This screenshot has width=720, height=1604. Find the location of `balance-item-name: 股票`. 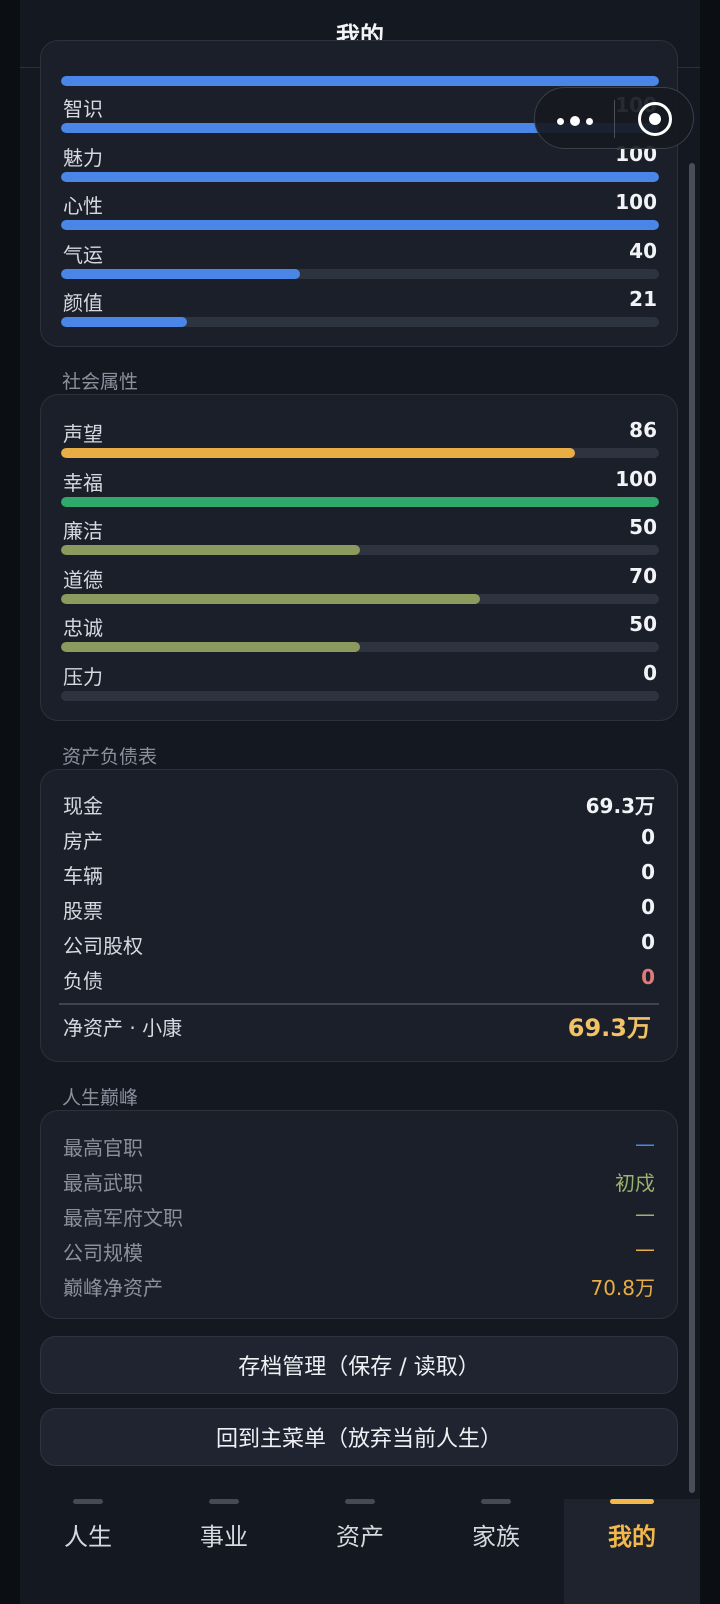

balance-item-name: 股票 is located at coordinates (83, 911).